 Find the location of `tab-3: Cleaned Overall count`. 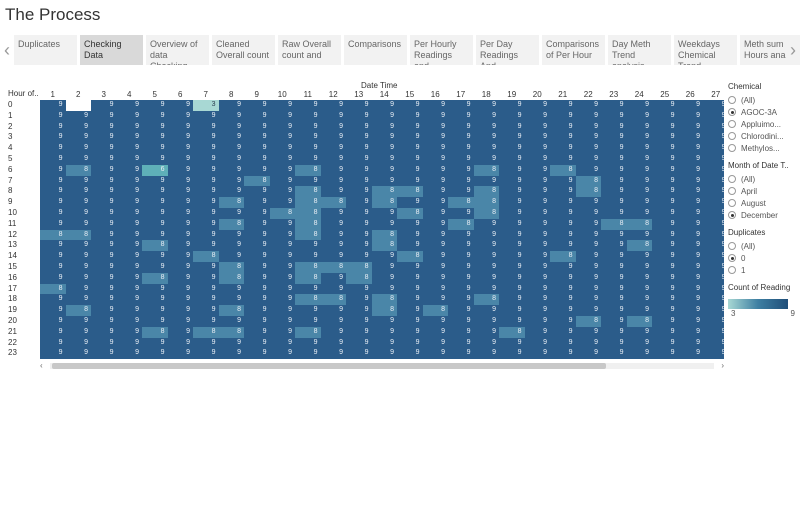

tab-3: Cleaned Overall count is located at coordinates (244, 50).